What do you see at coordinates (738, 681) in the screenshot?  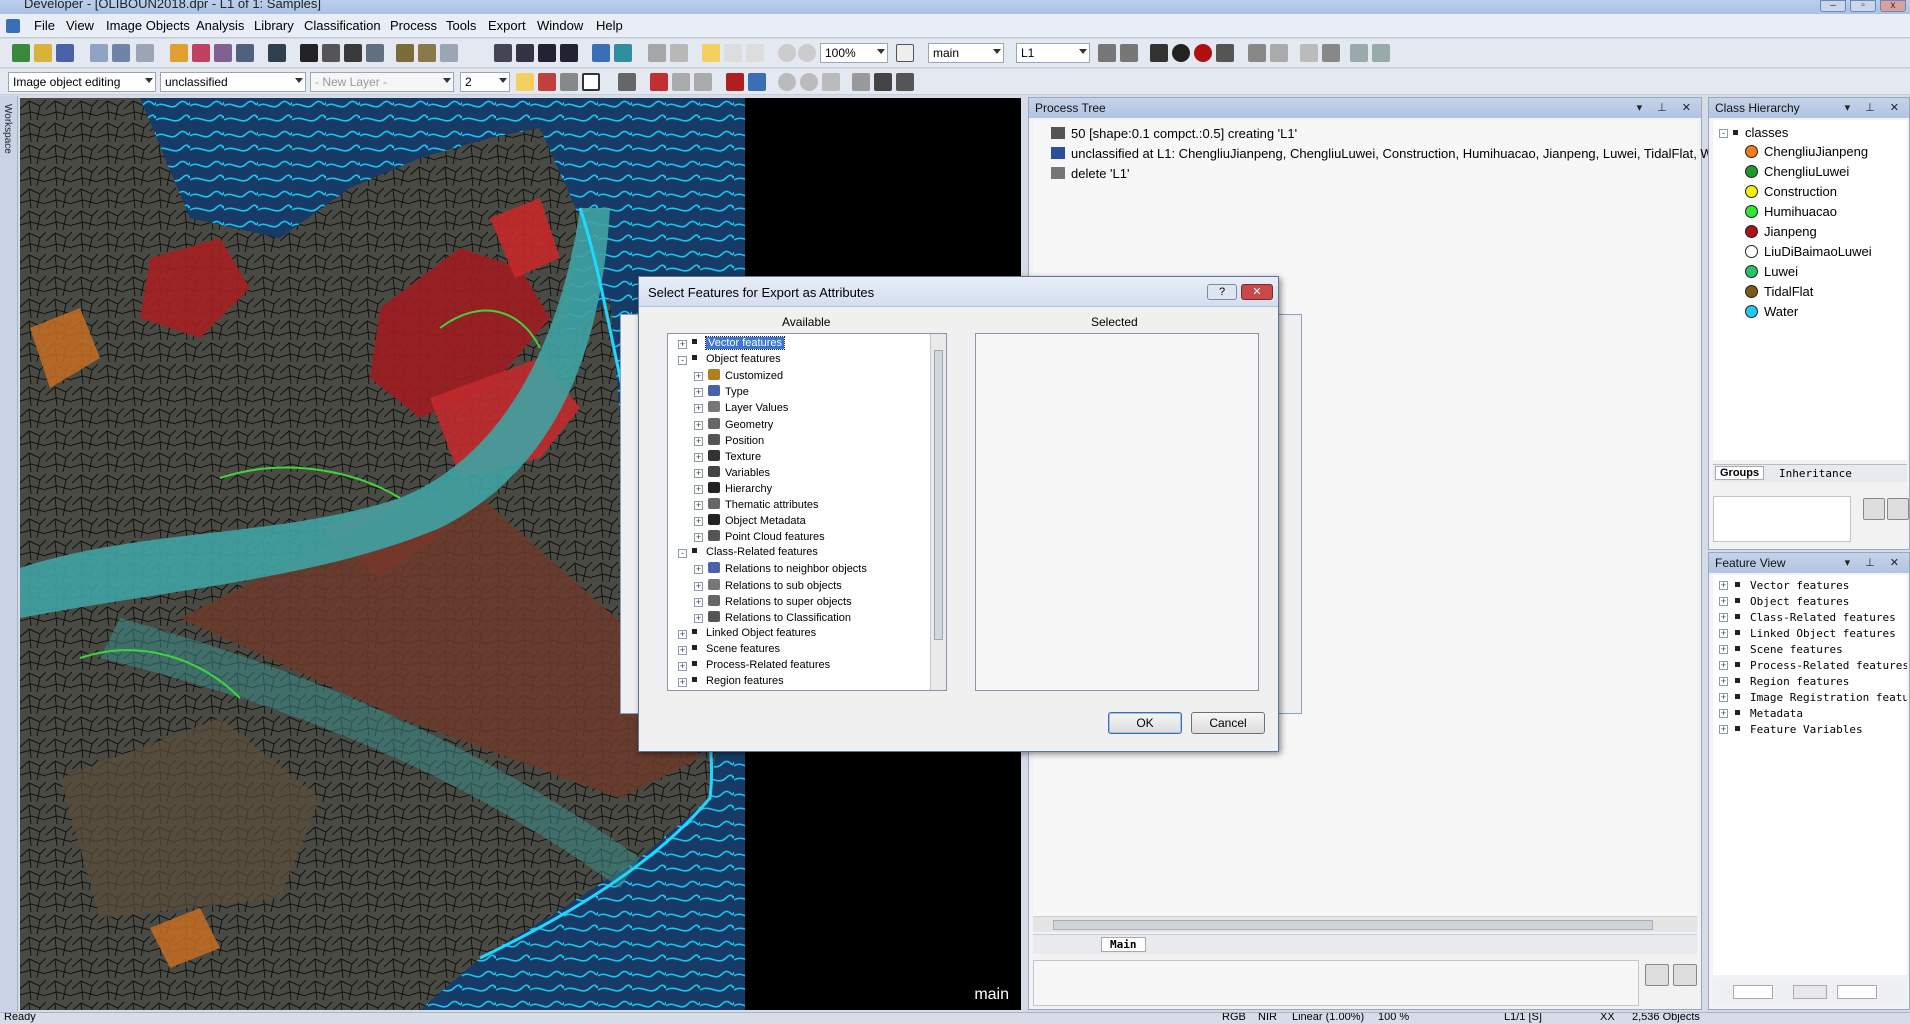 I see `feature-tree-item: Region features` at bounding box center [738, 681].